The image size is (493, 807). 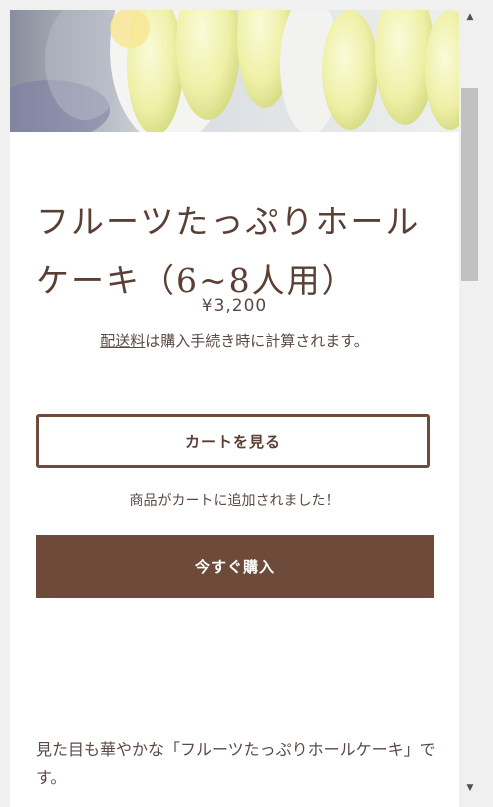 What do you see at coordinates (470, 17) in the screenshot?
I see `scroll-up-icon: ▲` at bounding box center [470, 17].